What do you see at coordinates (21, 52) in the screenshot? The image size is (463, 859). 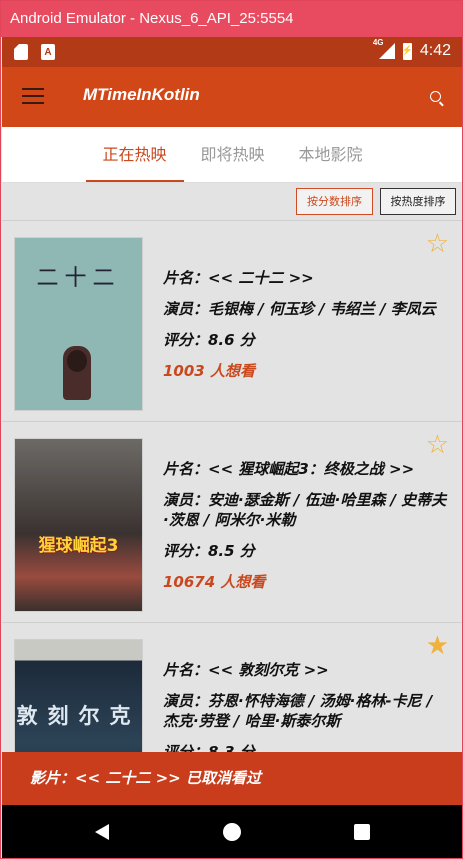 I see `sd-card-icon` at bounding box center [21, 52].